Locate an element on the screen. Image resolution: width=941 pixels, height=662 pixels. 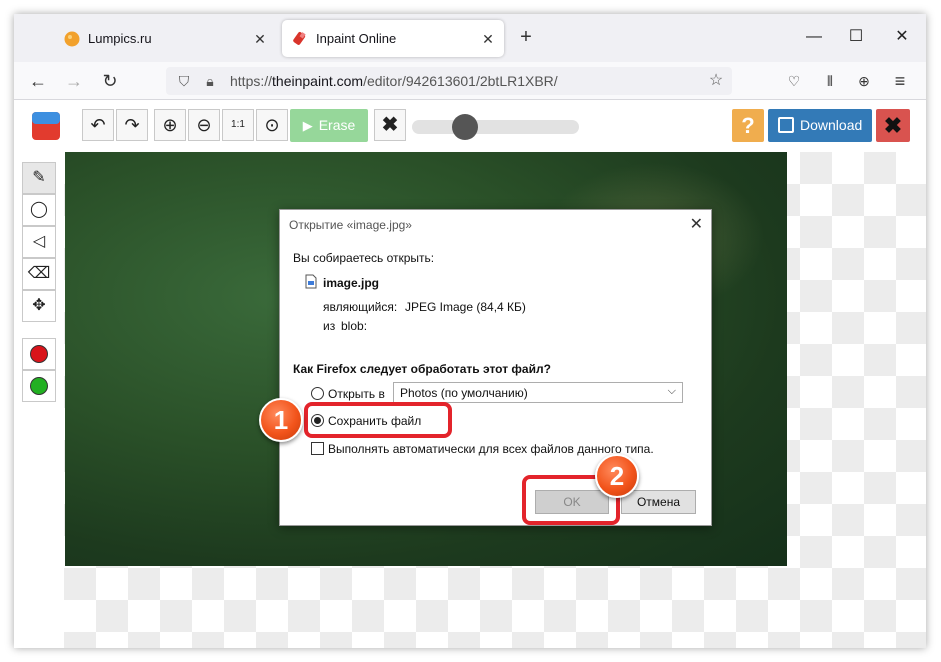
undo-icon: ↶ is located at coordinates (98, 125).